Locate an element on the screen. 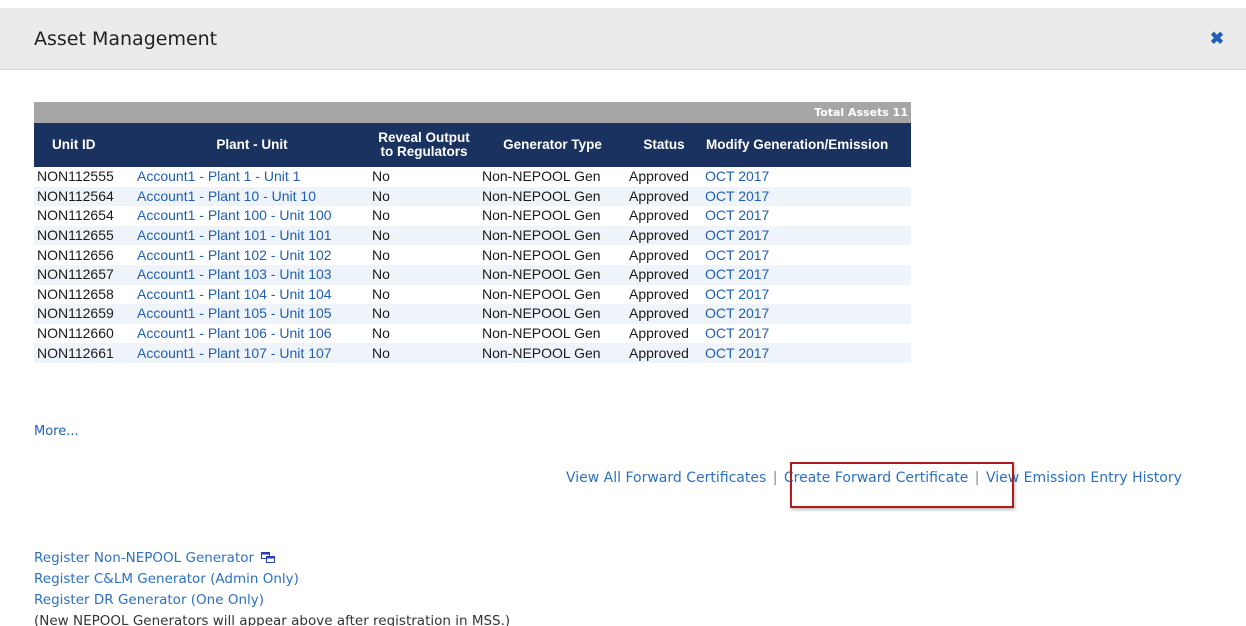  plant-unit-cell: Account1 - Plant 105 - Unit 105 is located at coordinates (252, 314).